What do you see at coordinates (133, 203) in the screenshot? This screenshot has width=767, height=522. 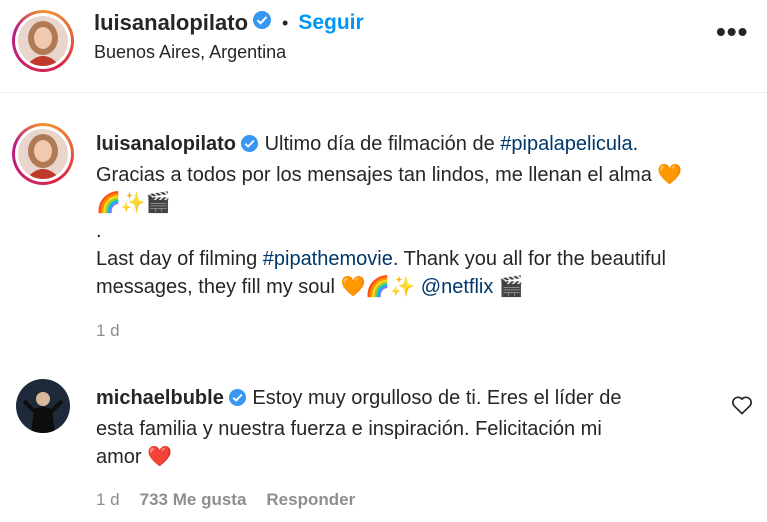 I see `caption-text-line3: 🌈✨🎬` at bounding box center [133, 203].